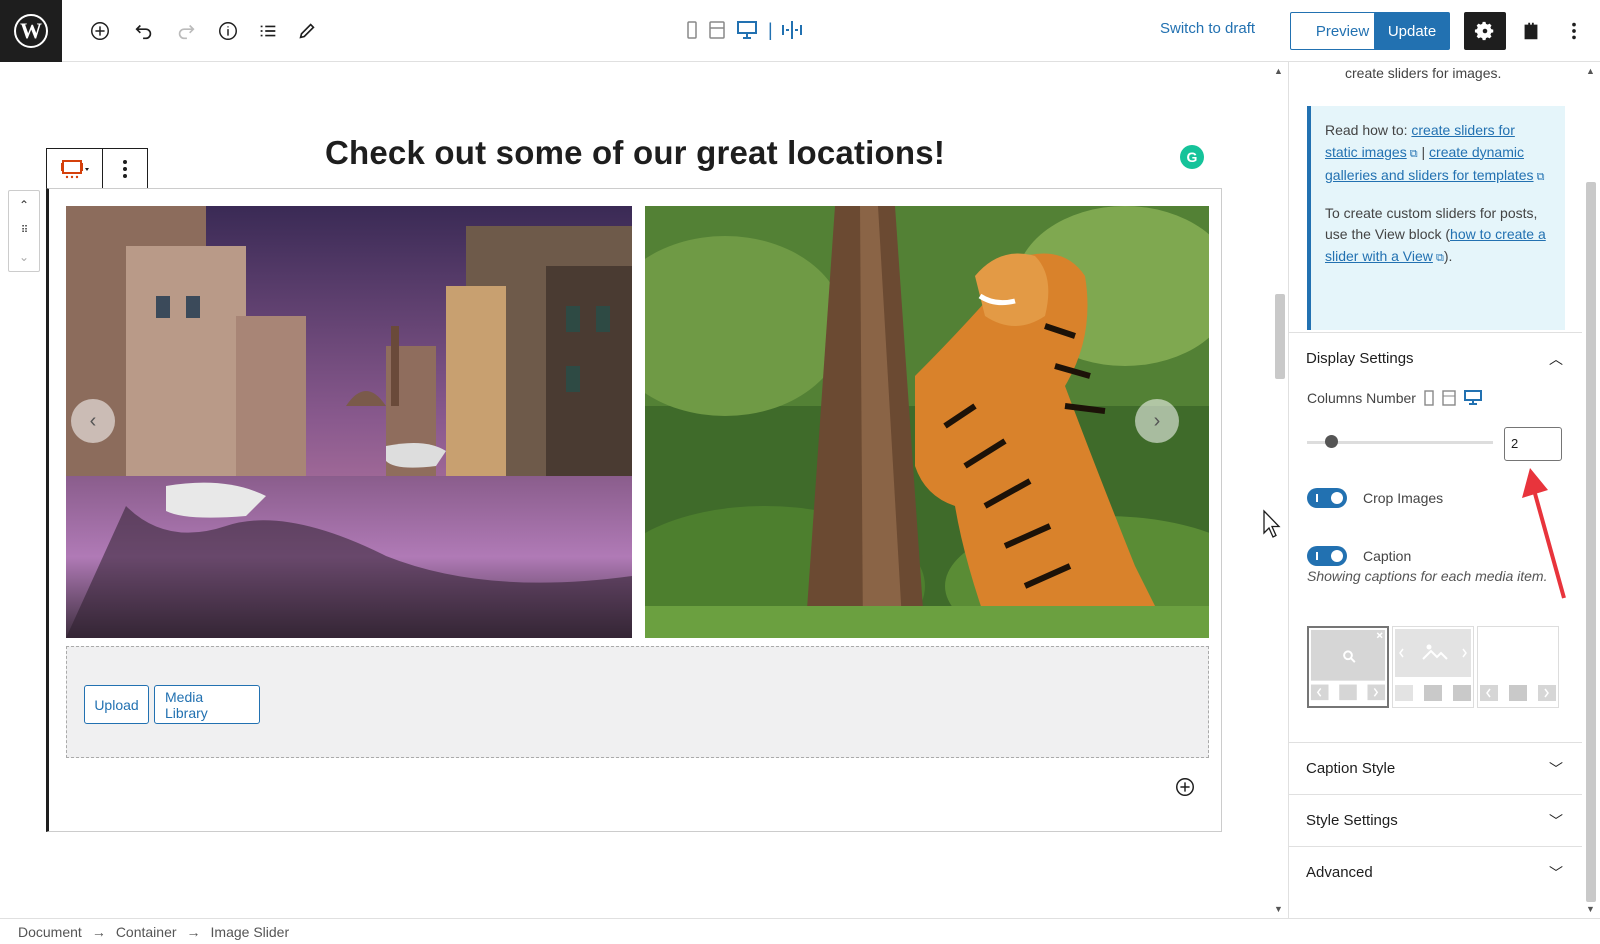 The height and width of the screenshot is (944, 1600). I want to click on mouse-cursor-icon, so click(1272, 526).